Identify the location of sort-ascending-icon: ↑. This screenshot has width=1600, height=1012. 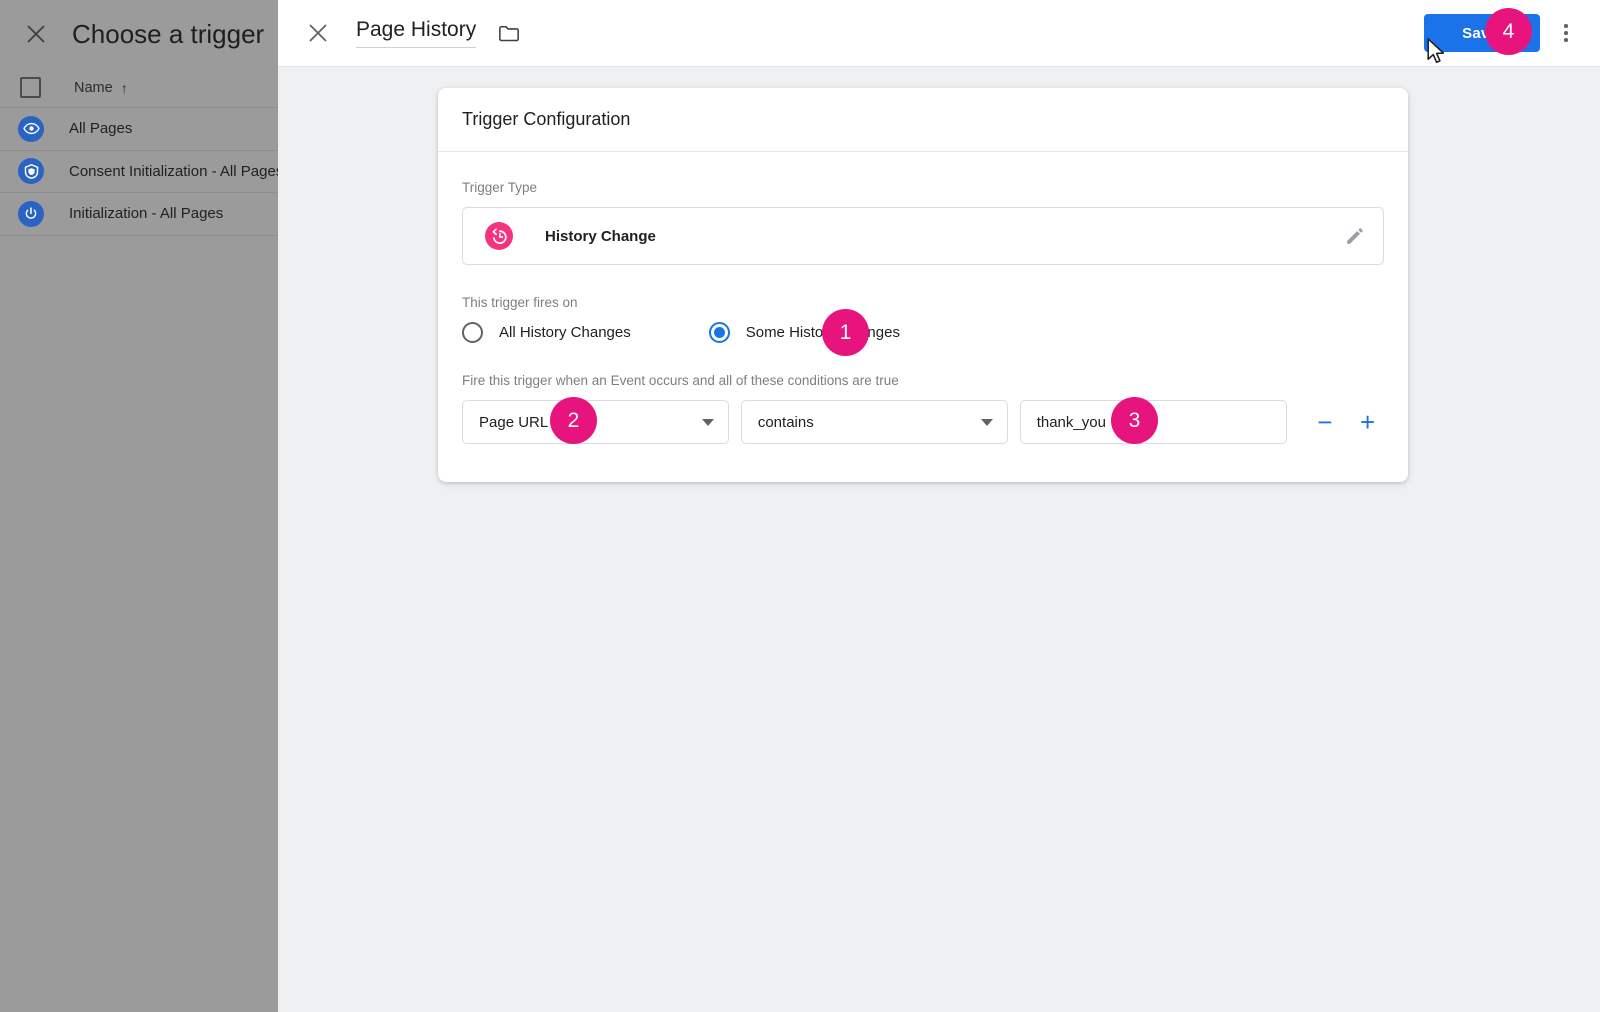
(124, 87).